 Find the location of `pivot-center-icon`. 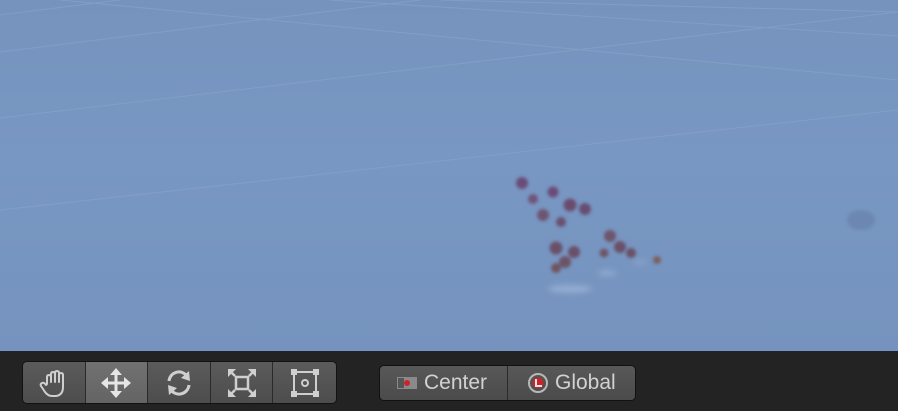

pivot-center-icon is located at coordinates (407, 383).